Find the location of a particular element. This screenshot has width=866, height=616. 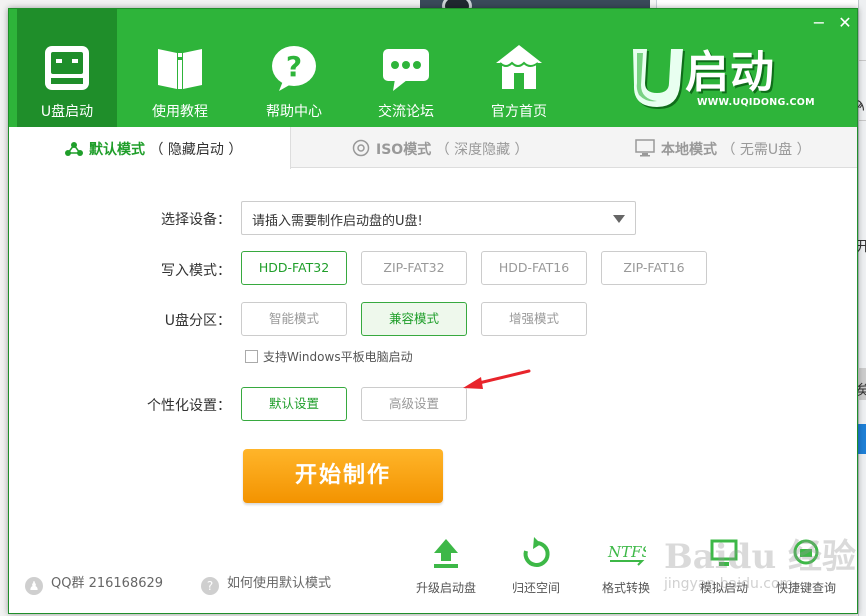

simulate-icon is located at coordinates (724, 552).